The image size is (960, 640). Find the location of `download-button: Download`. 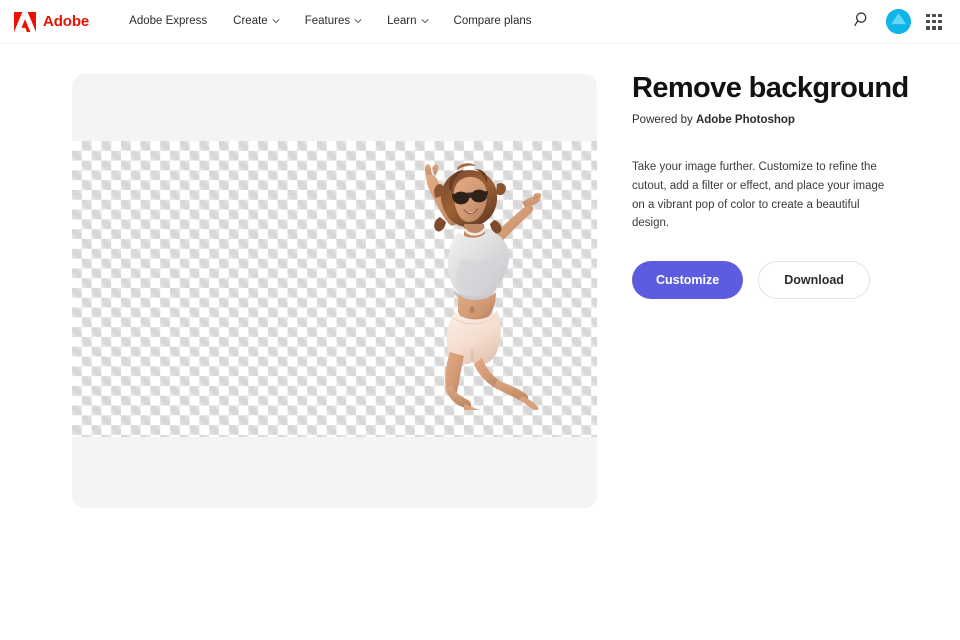

download-button: Download is located at coordinates (814, 280).